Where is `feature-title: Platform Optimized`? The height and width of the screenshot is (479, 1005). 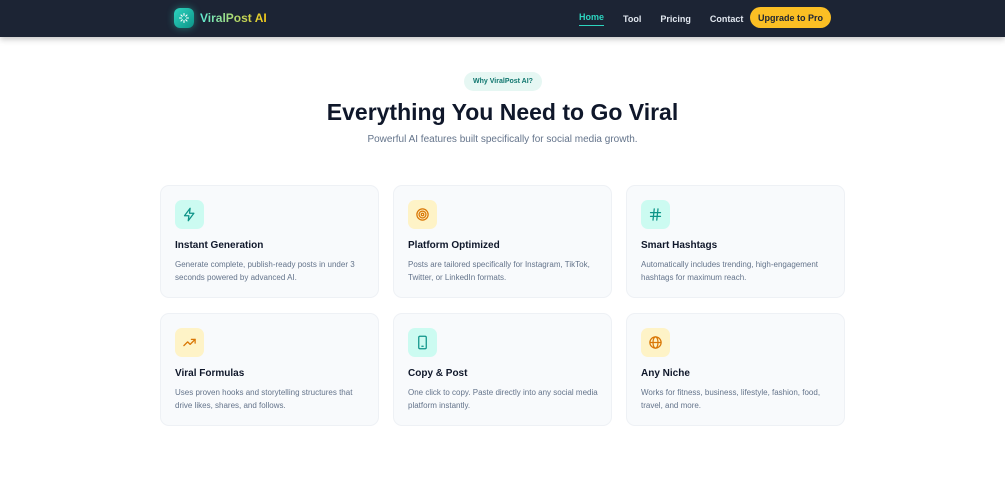 feature-title: Platform Optimized is located at coordinates (454, 245).